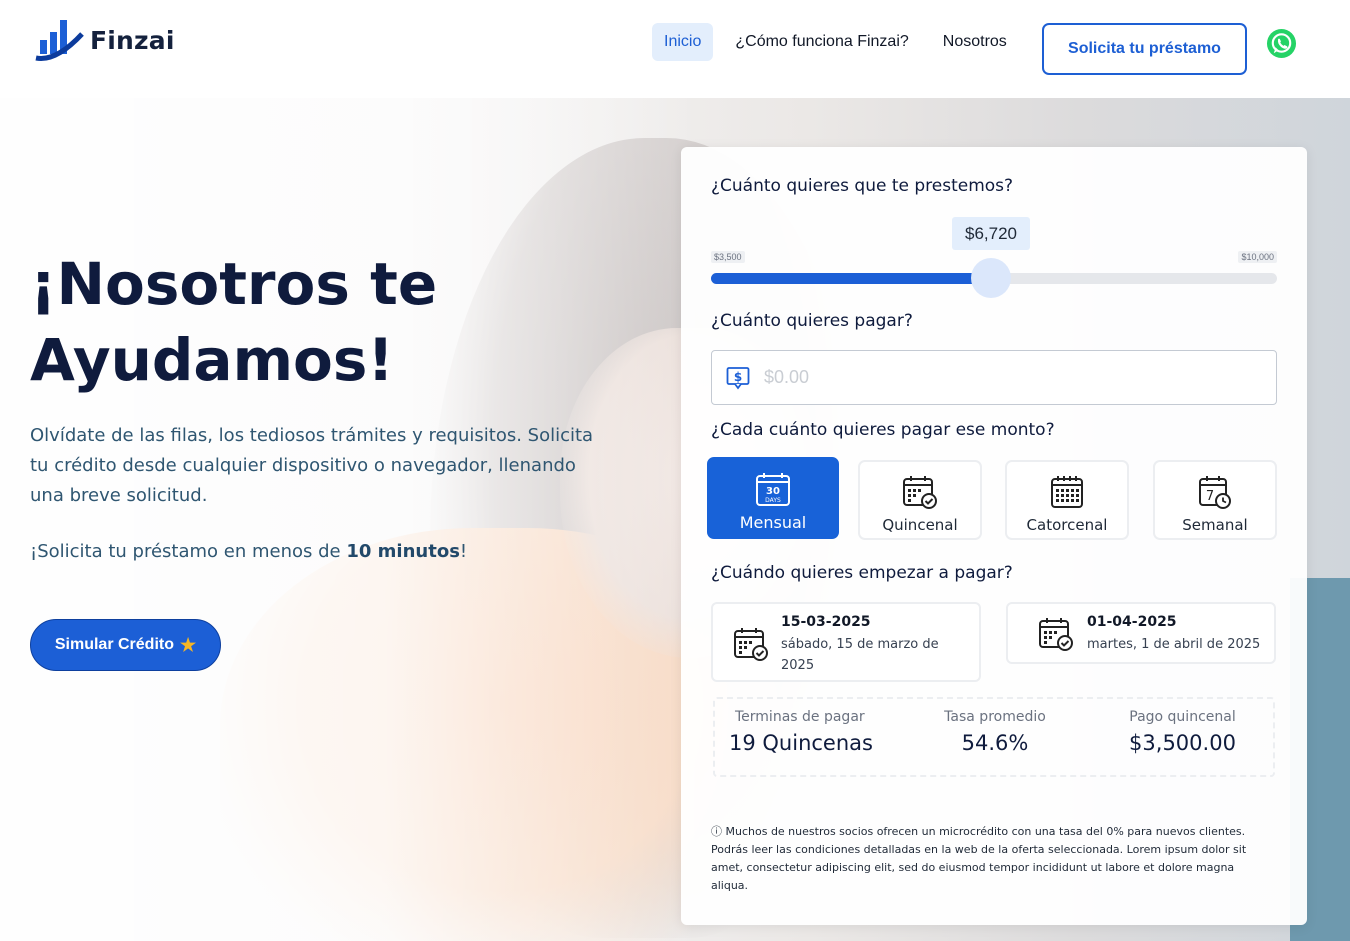  I want to click on simular-credito-label: Simular Crédito, so click(114, 644).